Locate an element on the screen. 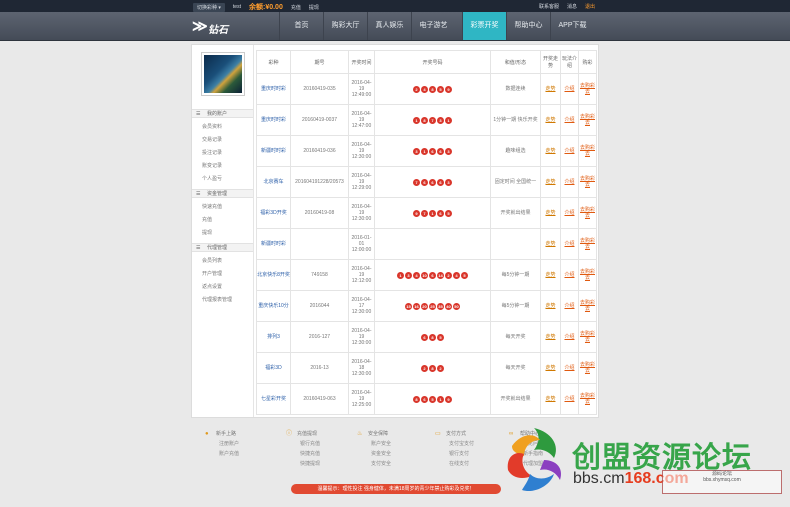  sidebar-section-funds: ☰ 资金管理 is located at coordinates (222, 193).